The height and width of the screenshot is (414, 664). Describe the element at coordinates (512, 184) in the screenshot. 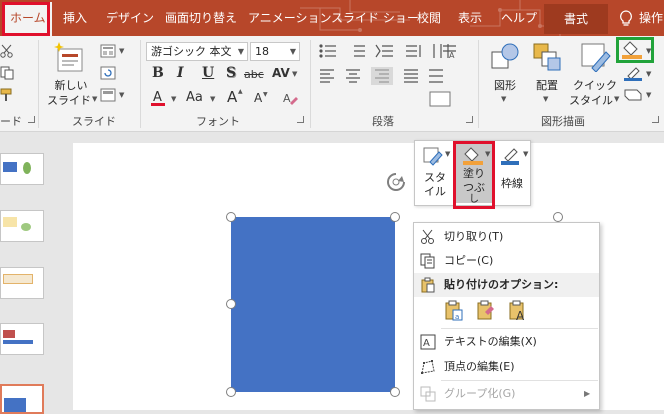

I see `outline-label: 枠線` at that location.